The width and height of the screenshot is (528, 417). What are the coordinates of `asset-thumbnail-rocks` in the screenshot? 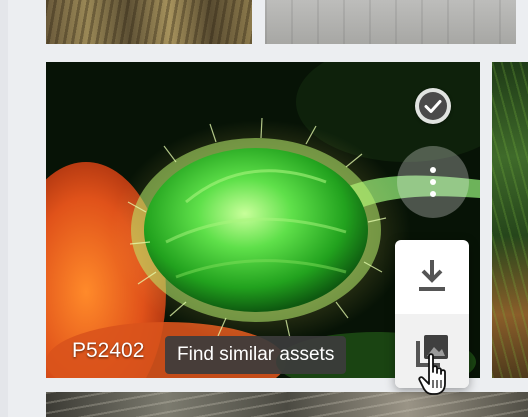 It's located at (287, 404).